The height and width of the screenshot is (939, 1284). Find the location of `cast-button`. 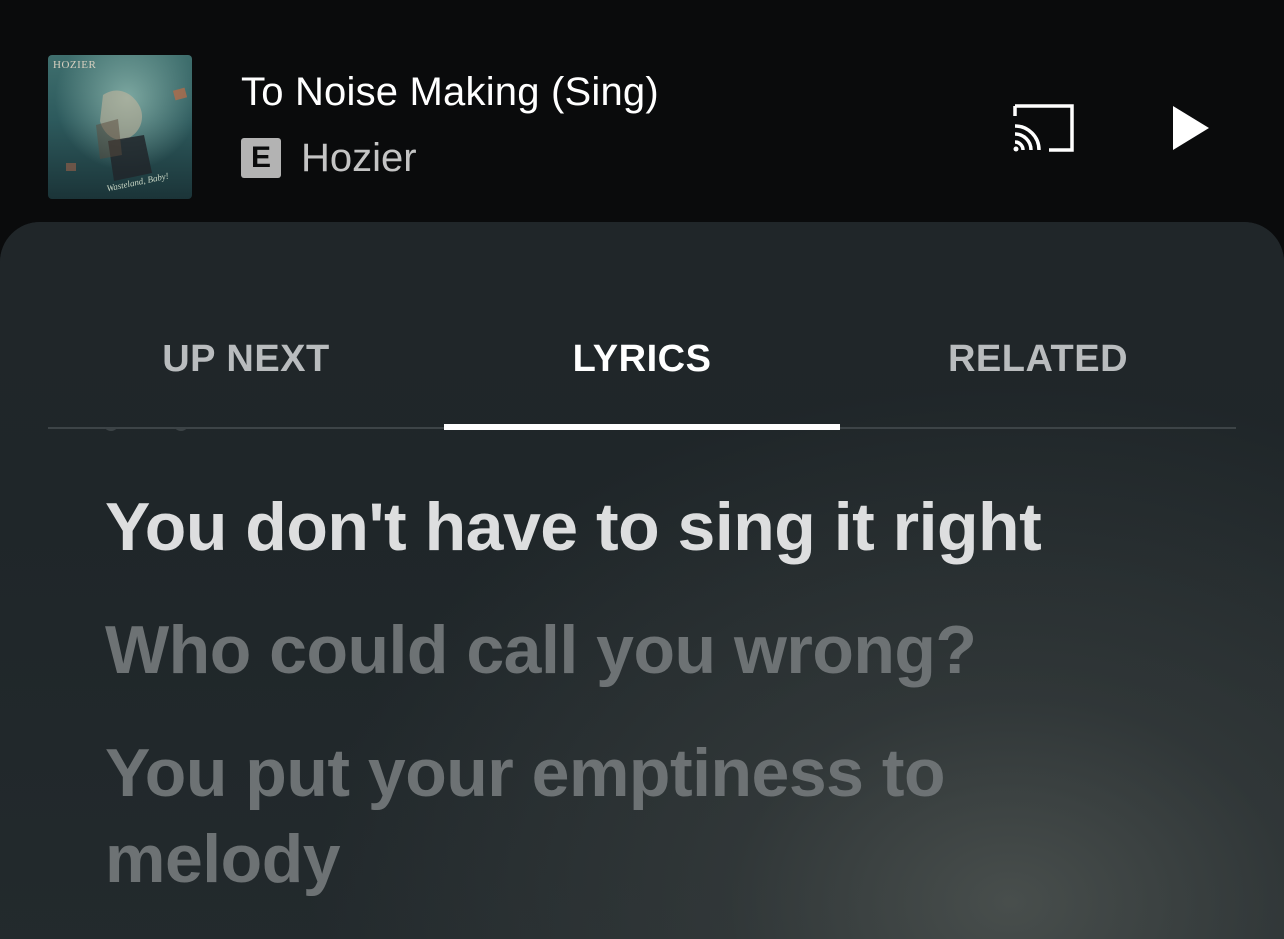

cast-button is located at coordinates (1044, 128).